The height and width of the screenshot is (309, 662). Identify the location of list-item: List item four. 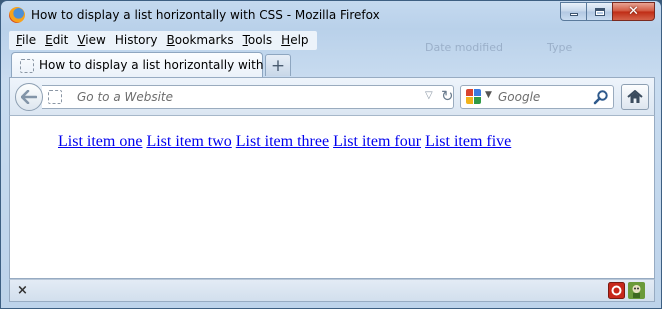
(377, 142).